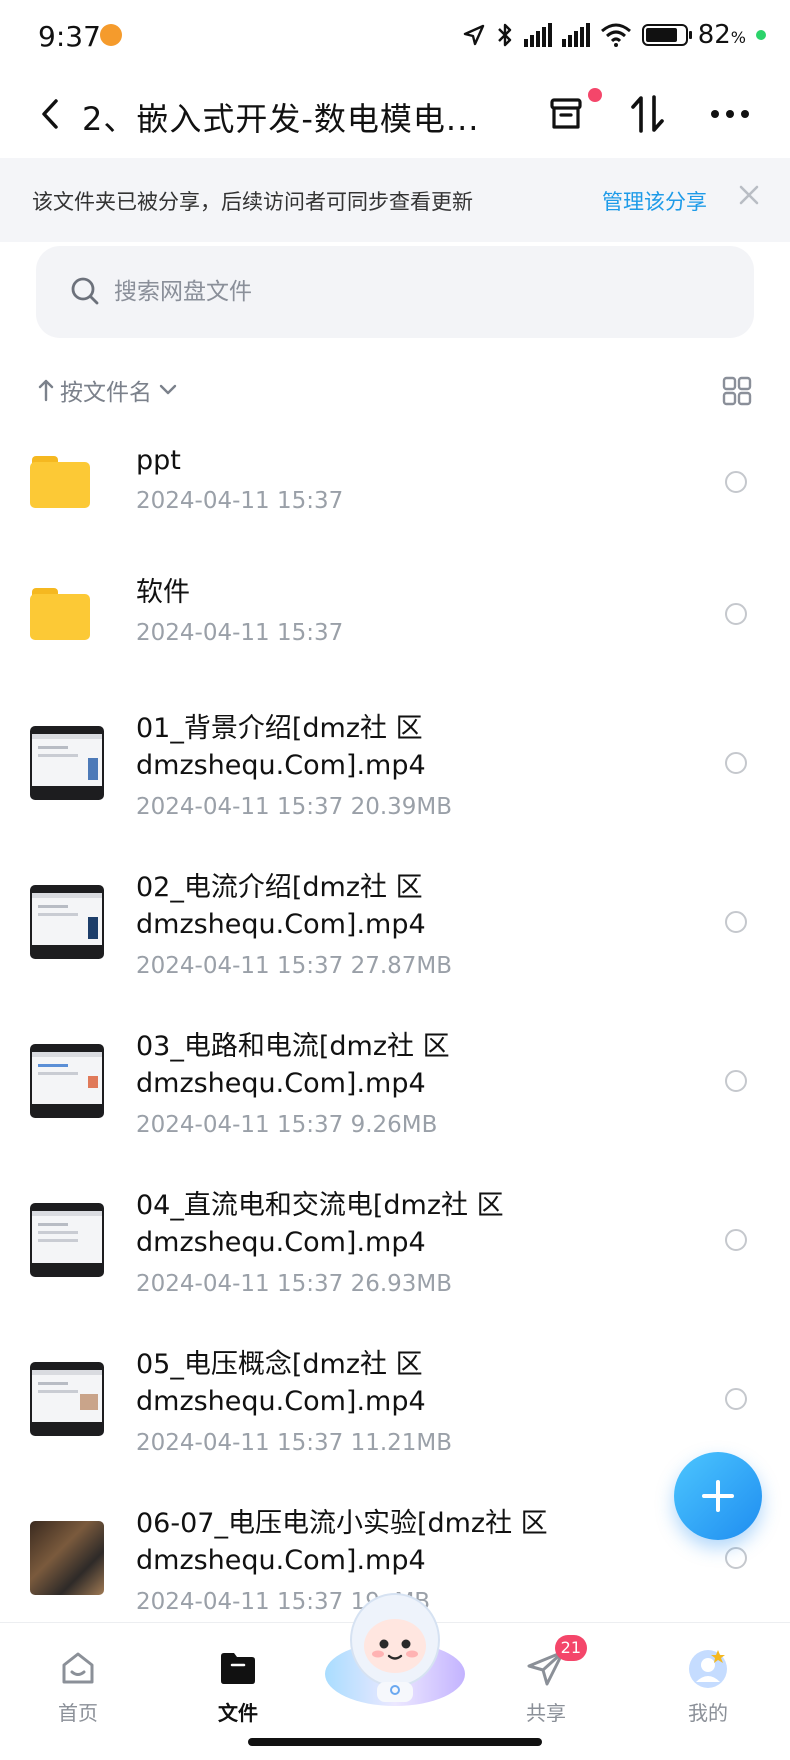  I want to click on box-icon, so click(566, 113).